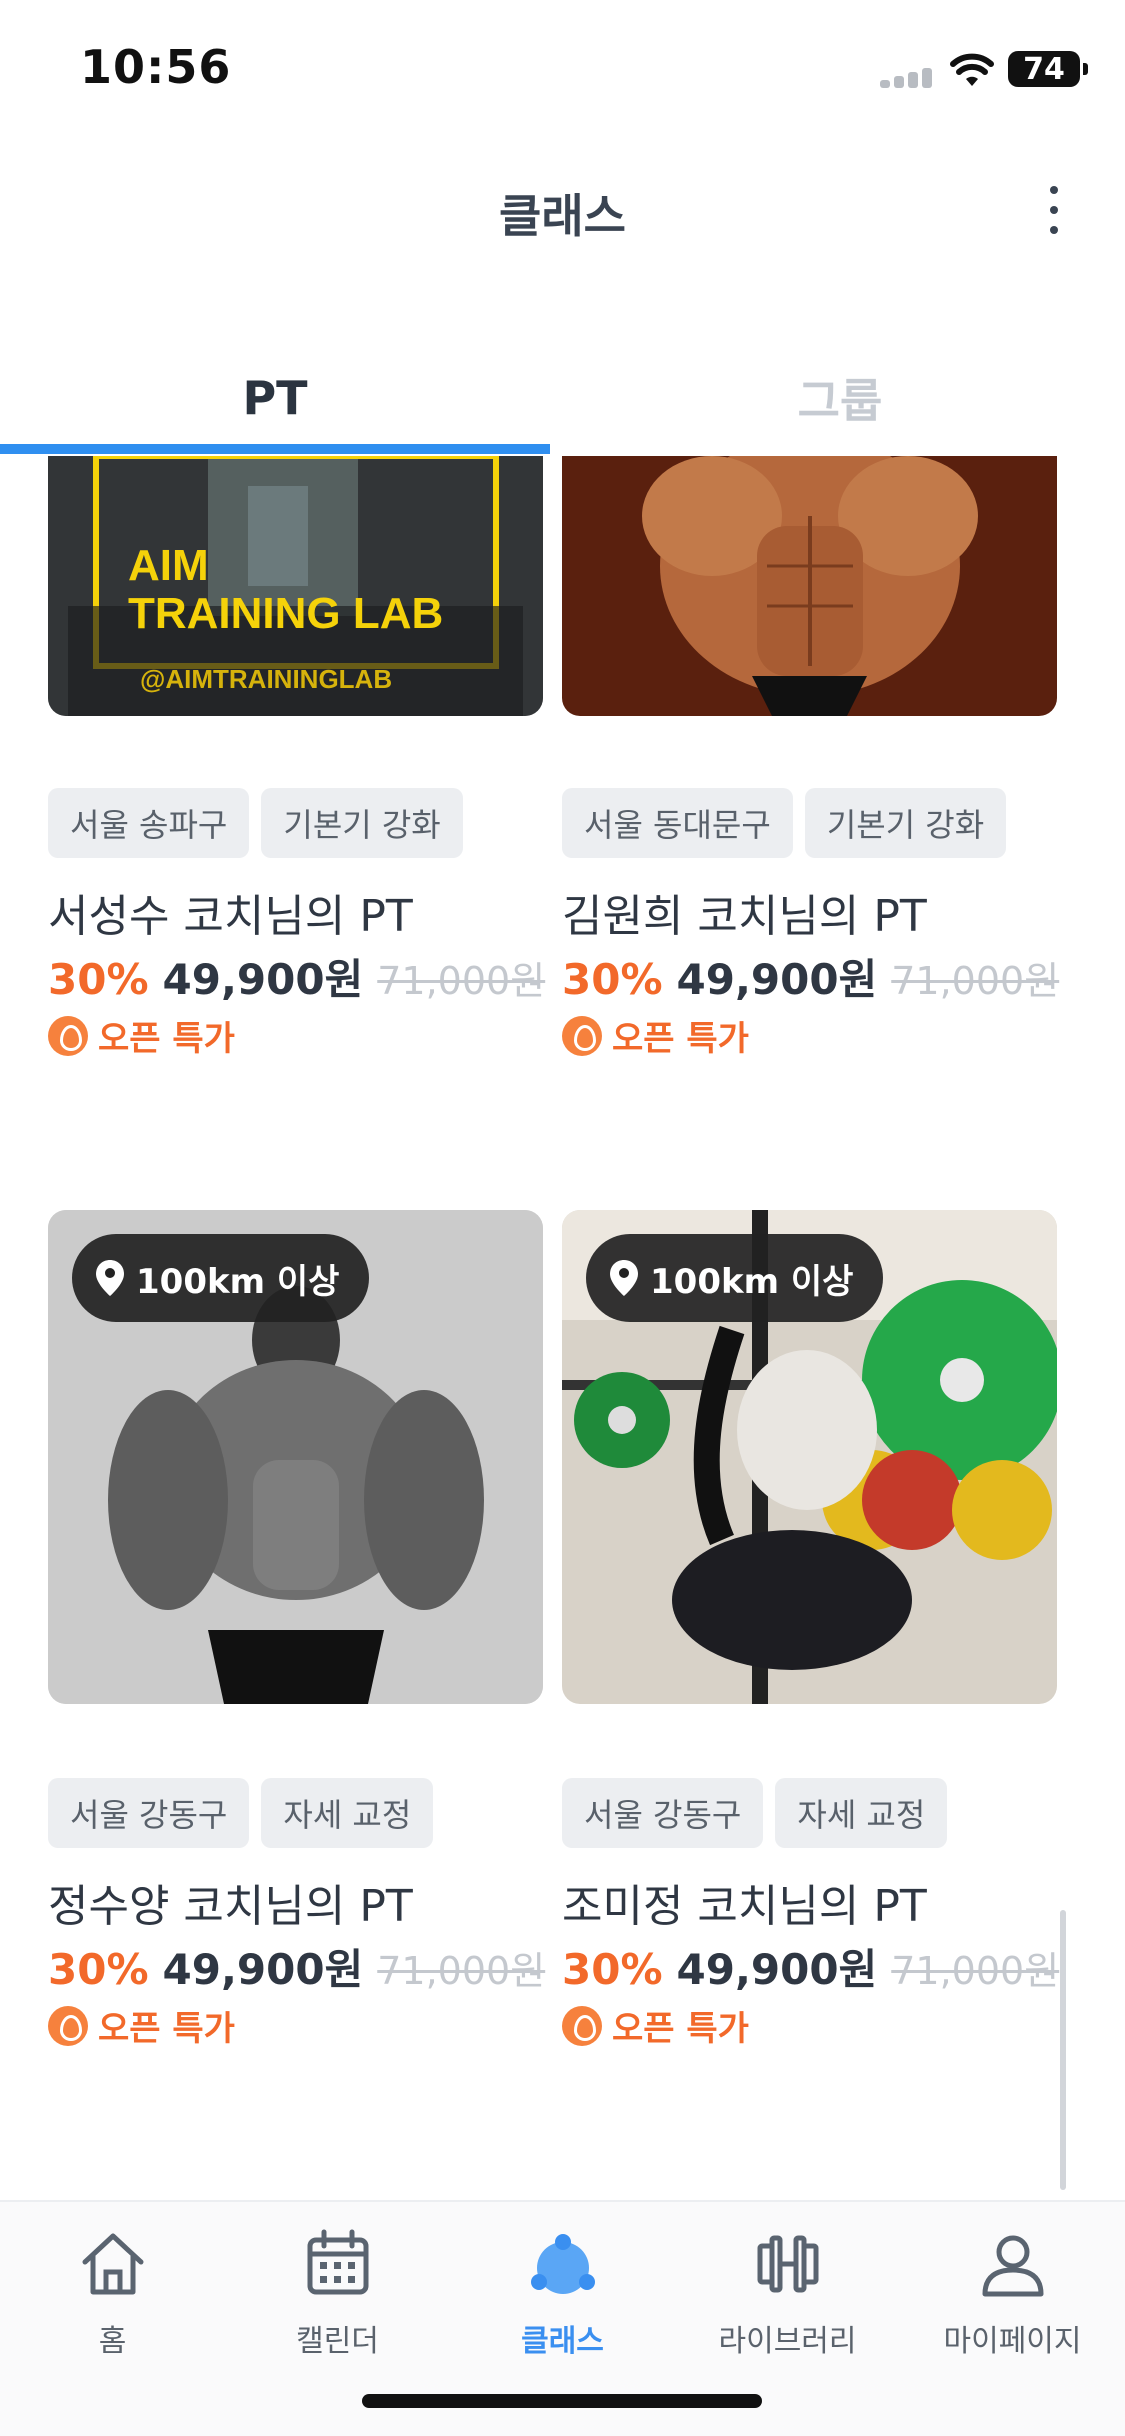 The height and width of the screenshot is (2436, 1125). Describe the element at coordinates (1012, 2266) in the screenshot. I see `person-icon` at that location.